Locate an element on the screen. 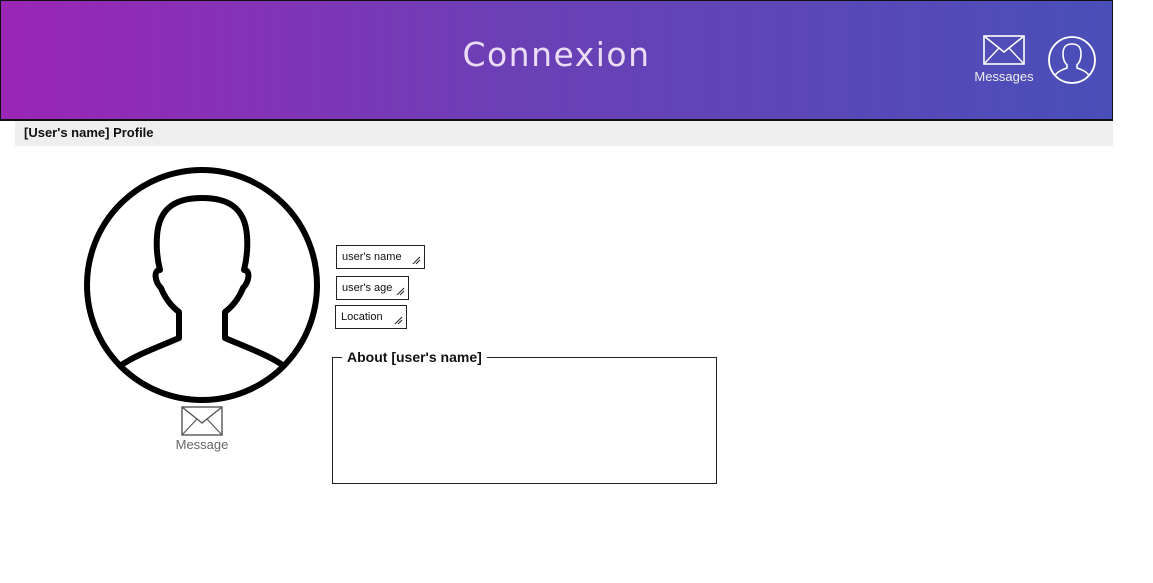  location-field: Location is located at coordinates (371, 317).